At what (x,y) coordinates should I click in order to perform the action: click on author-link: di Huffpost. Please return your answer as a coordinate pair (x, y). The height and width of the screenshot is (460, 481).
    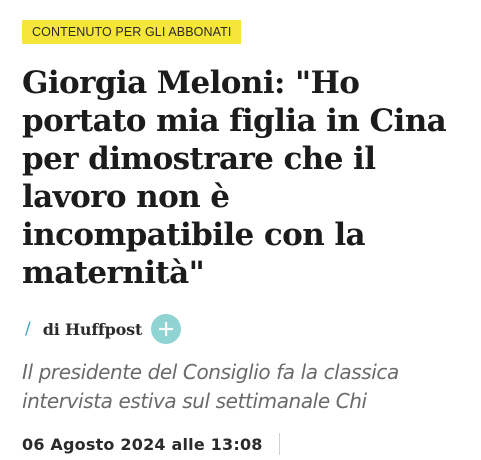
    Looking at the image, I should click on (93, 329).